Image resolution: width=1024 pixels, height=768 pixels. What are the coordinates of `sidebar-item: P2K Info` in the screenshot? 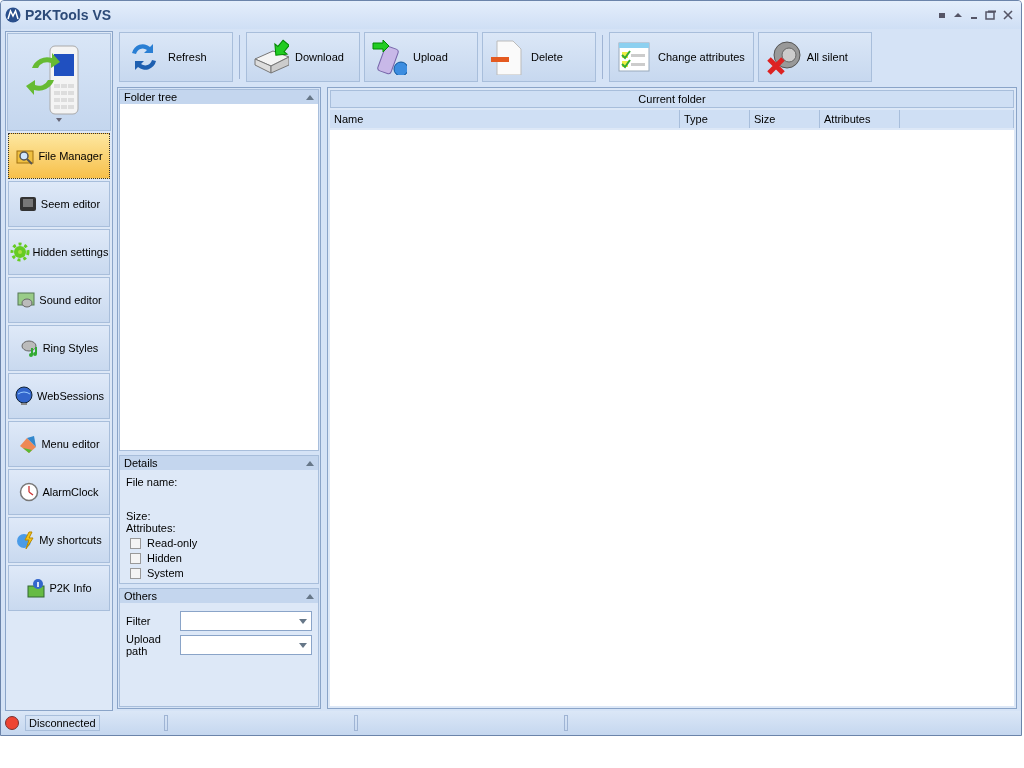 It's located at (59, 588).